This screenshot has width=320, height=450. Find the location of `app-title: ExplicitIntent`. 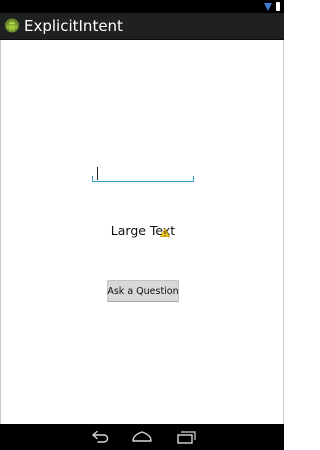

app-title: ExplicitIntent is located at coordinates (73, 26).